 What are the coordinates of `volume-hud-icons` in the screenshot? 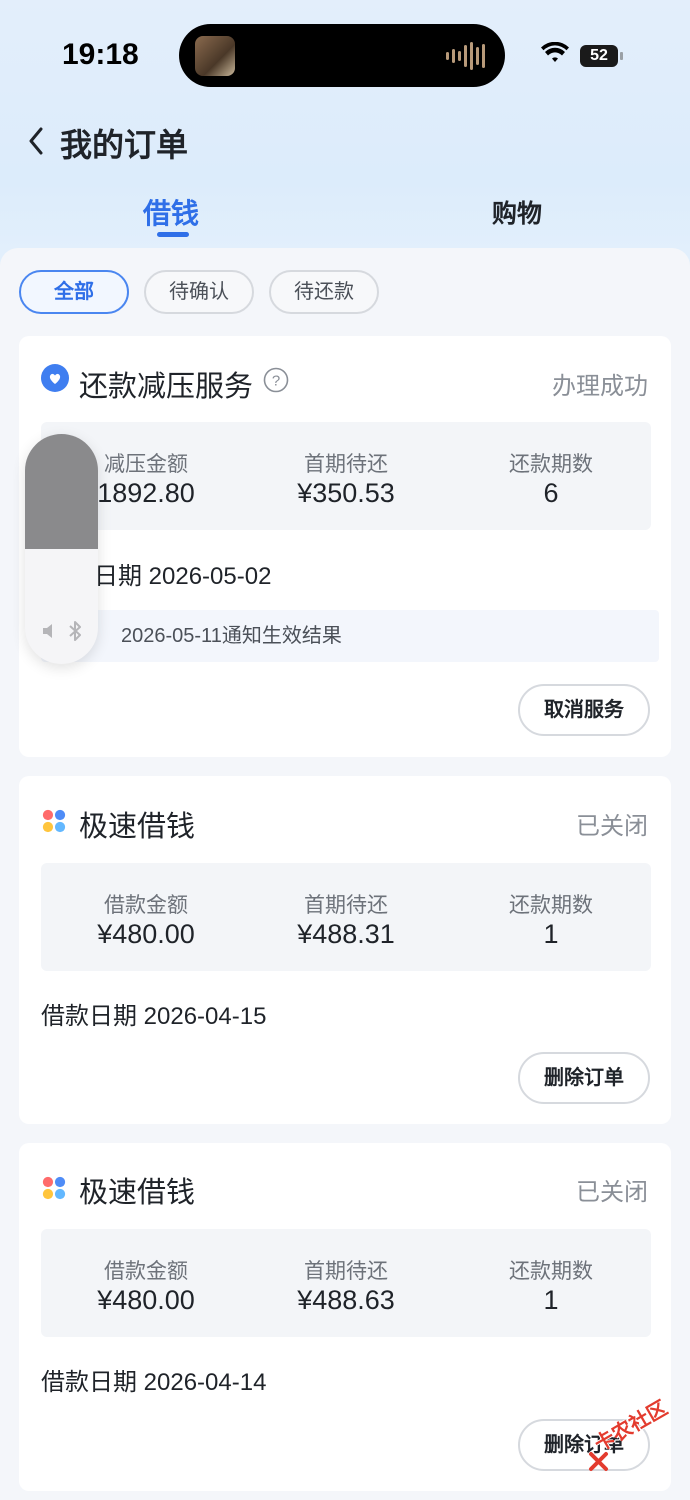 It's located at (61, 630).